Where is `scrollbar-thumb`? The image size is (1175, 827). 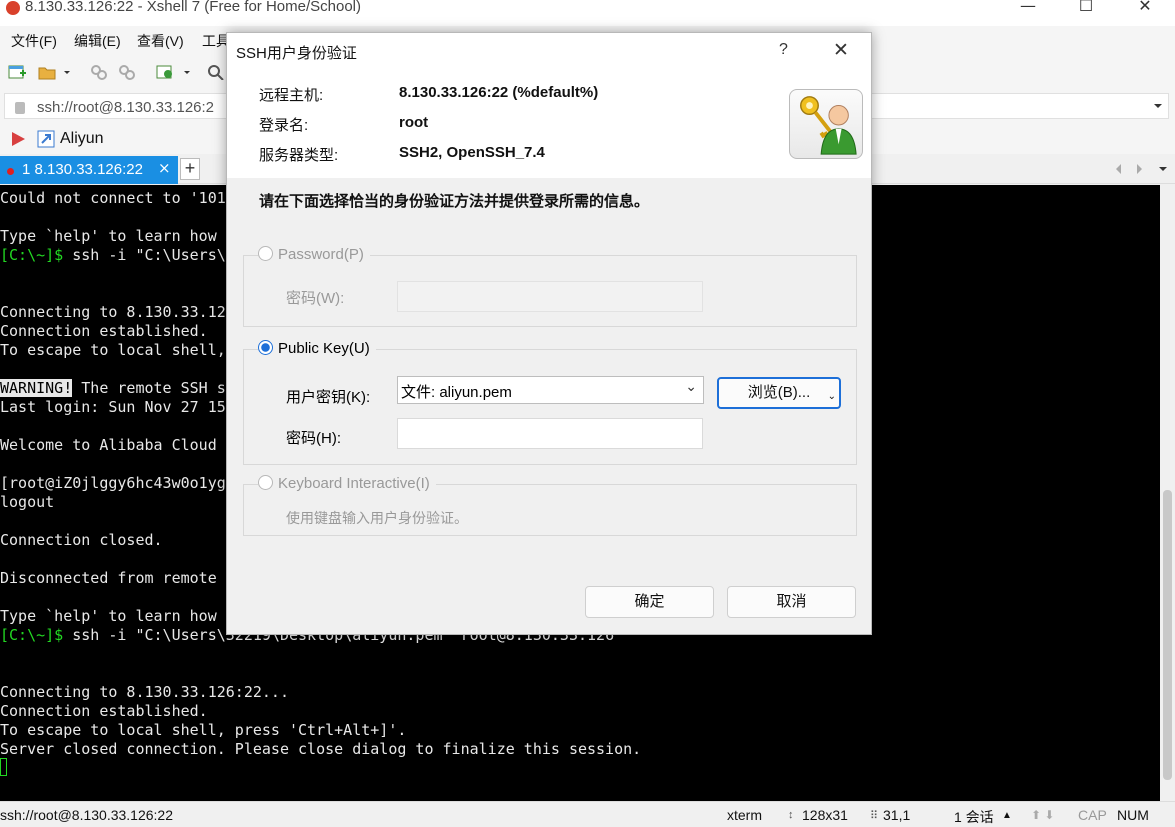 scrollbar-thumb is located at coordinates (1167, 635).